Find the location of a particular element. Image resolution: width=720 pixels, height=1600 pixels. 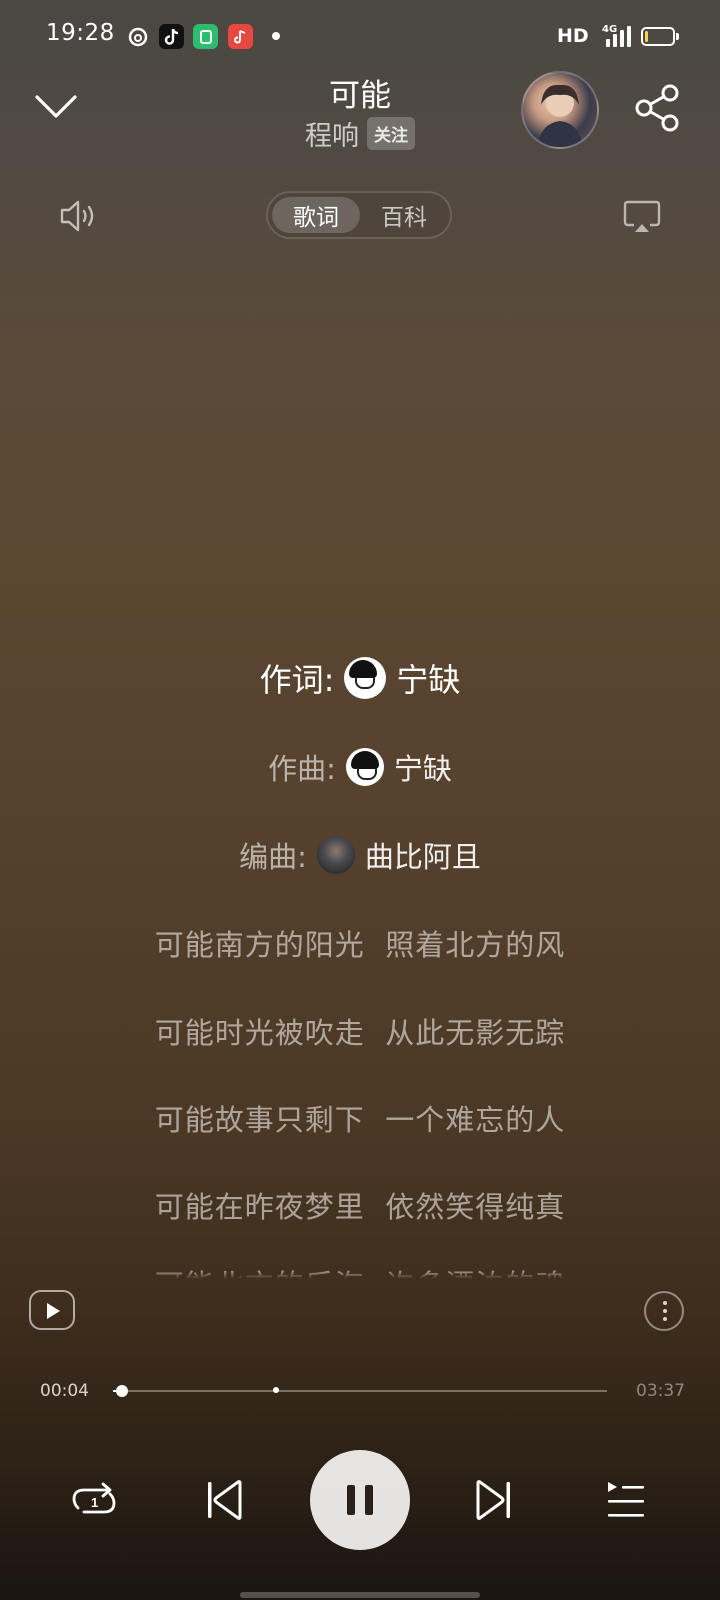

skip-next-icon is located at coordinates (493, 1500).